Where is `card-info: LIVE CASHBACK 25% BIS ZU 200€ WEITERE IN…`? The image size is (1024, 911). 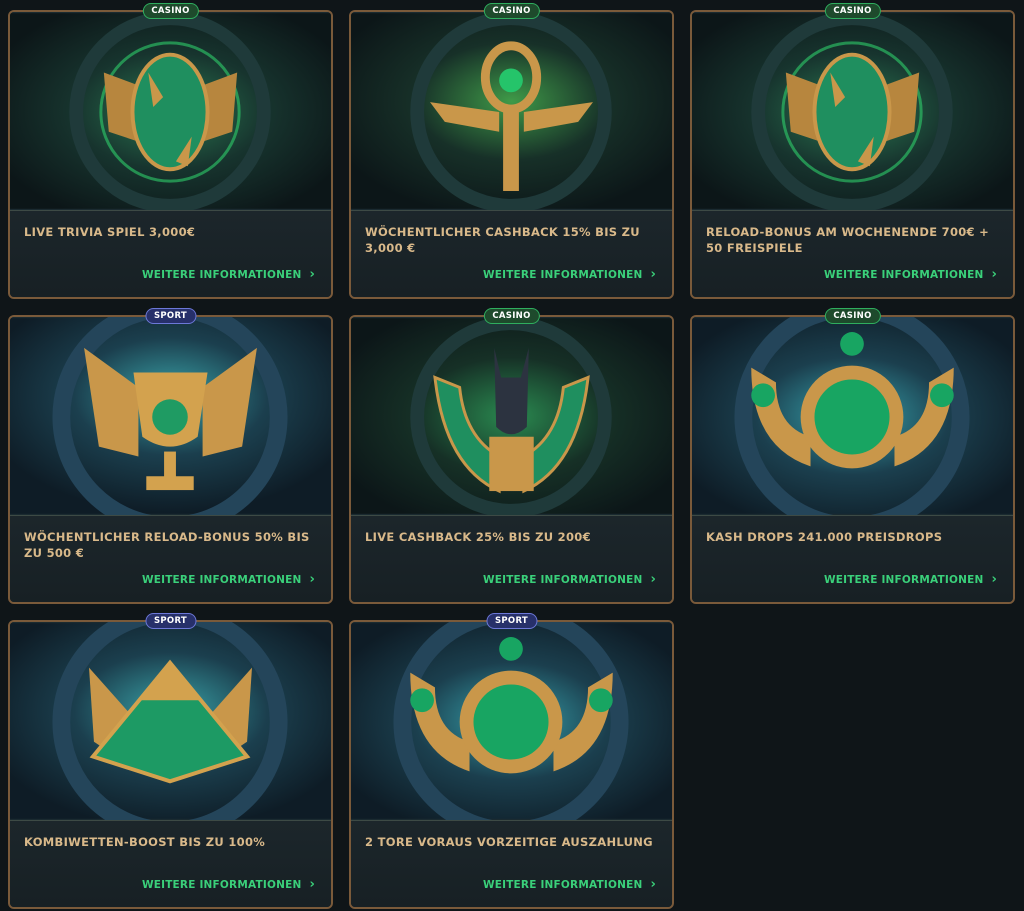
card-info: LIVE CASHBACK 25% BIS ZU 200€ WEITERE IN… is located at coordinates (511, 558).